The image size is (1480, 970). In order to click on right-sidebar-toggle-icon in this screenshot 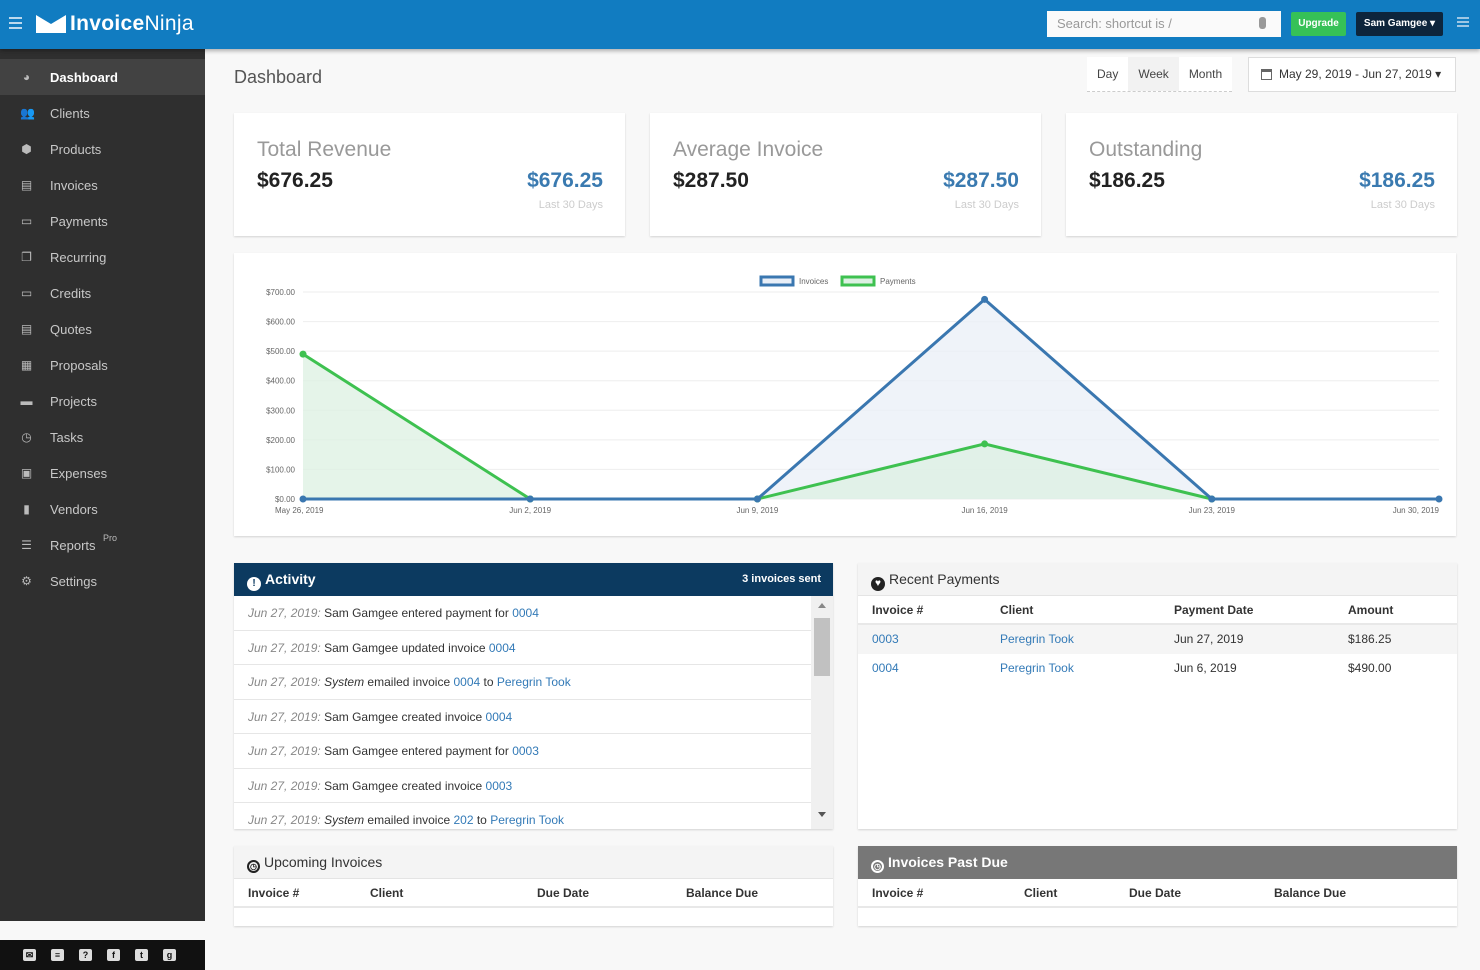, I will do `click(1463, 22)`.